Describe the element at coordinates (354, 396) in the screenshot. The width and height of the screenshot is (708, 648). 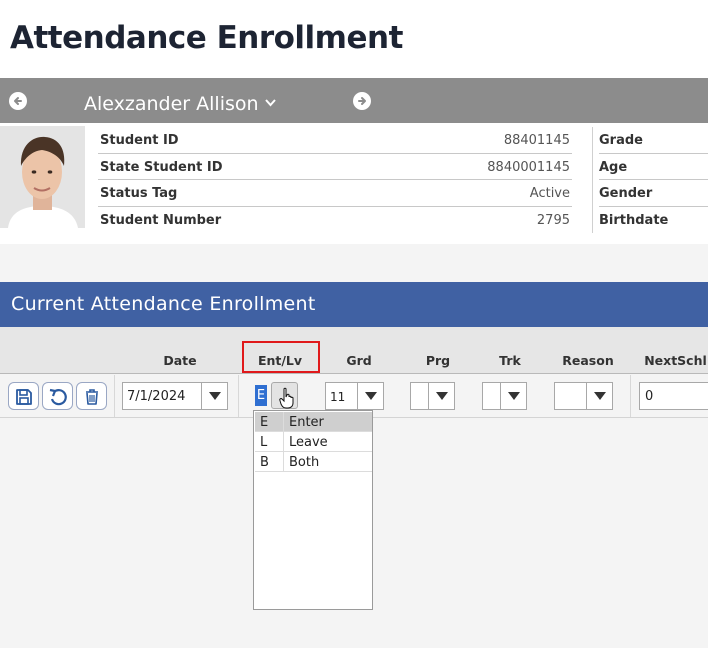
I see `grd-select: 11` at that location.